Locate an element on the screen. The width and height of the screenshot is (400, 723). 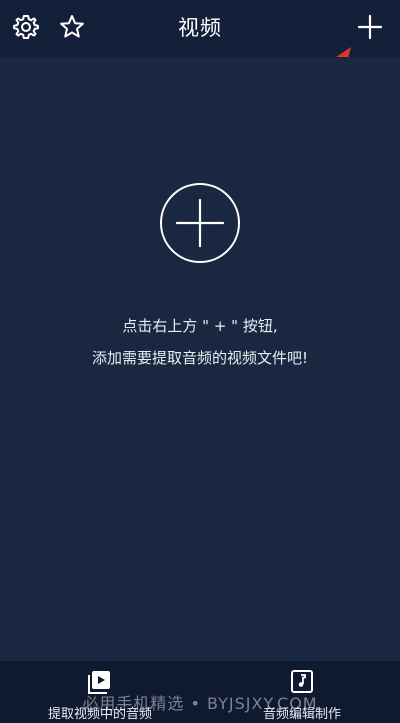
empty-message-line1: 点击右上方 " + " 按钮, is located at coordinates (200, 326).